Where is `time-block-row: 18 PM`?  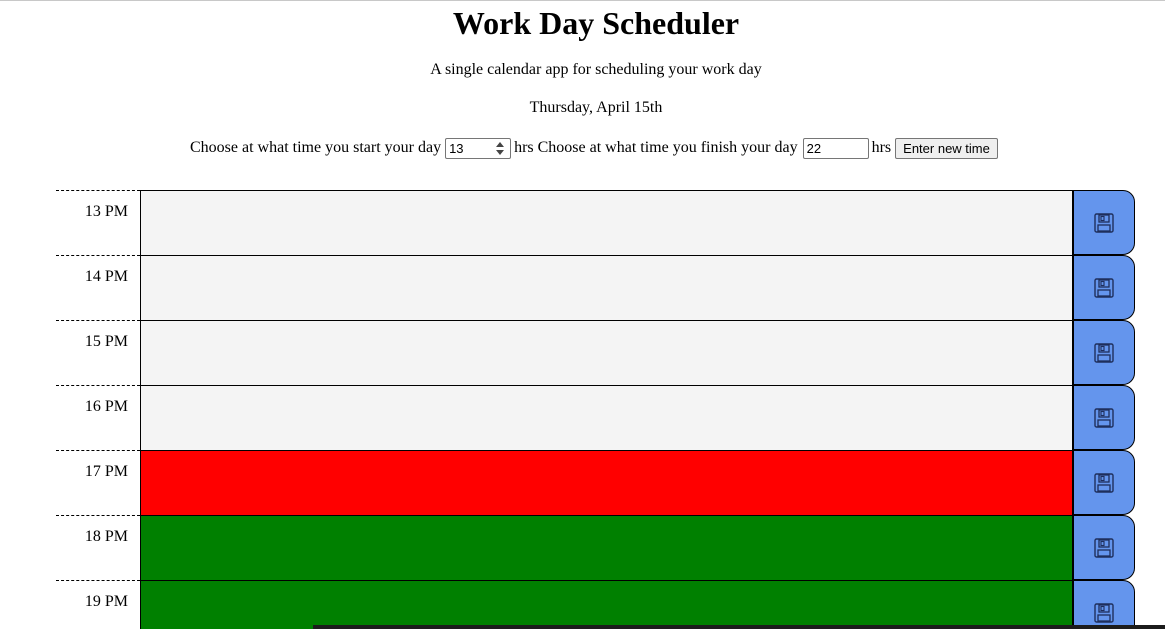 time-block-row: 18 PM is located at coordinates (595, 547).